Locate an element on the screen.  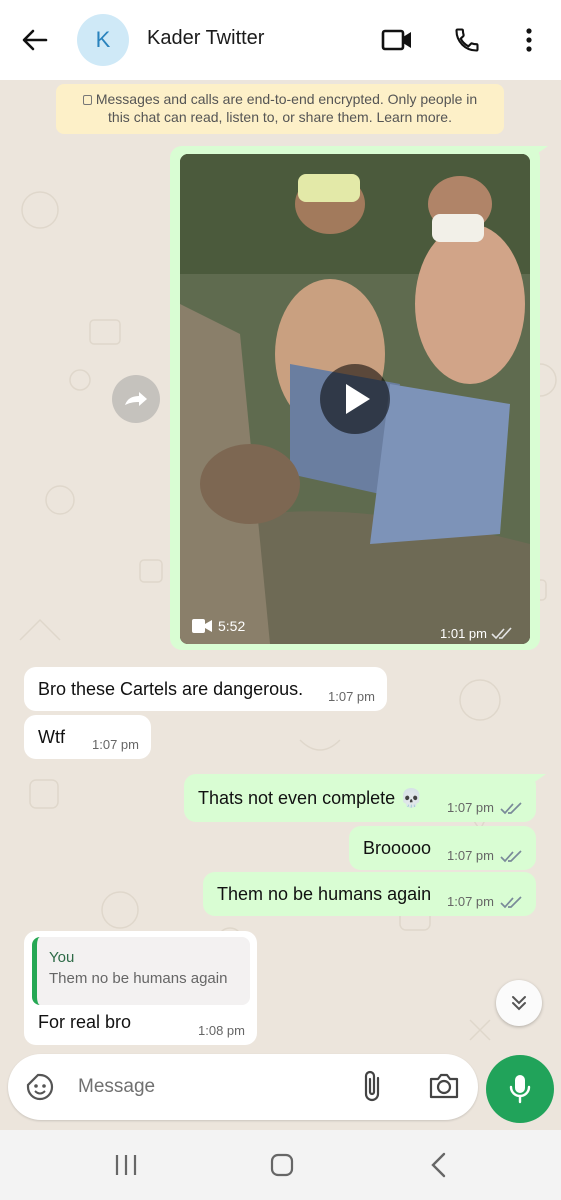
sticker-icon is located at coordinates (40, 1089).